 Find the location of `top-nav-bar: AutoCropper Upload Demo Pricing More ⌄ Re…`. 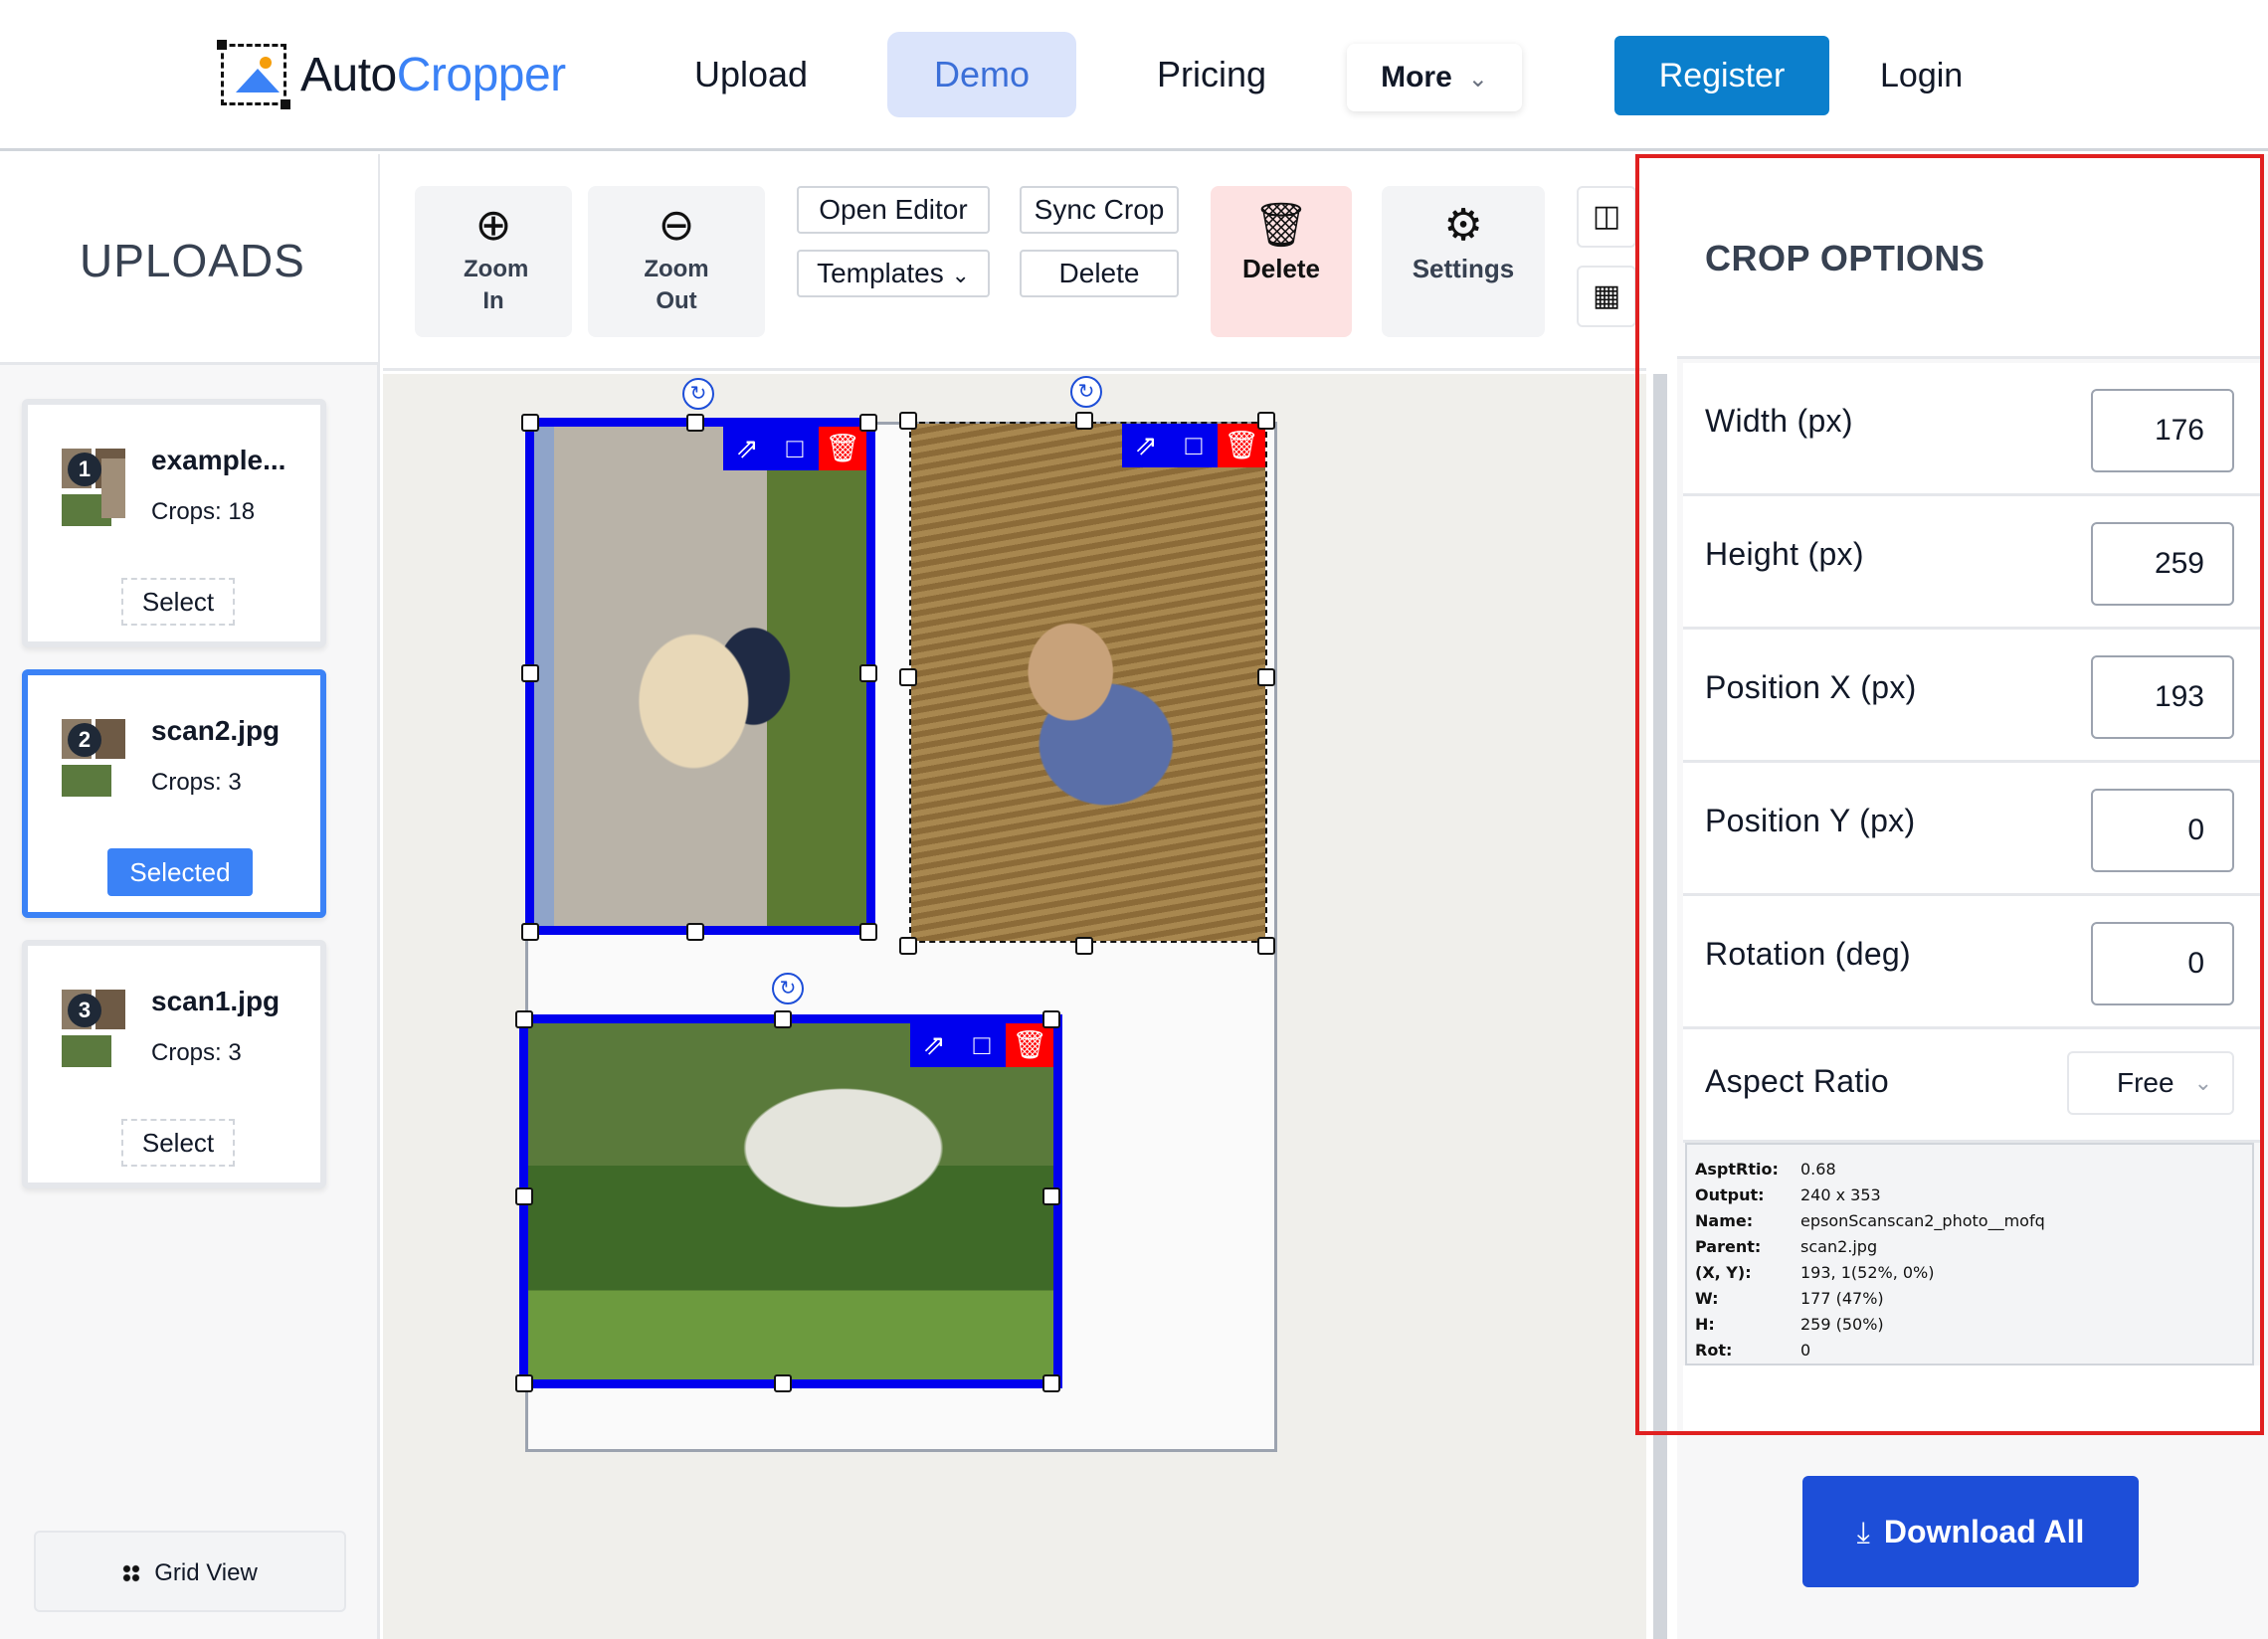

top-nav-bar: AutoCropper Upload Demo Pricing More ⌄ Re… is located at coordinates (1134, 75).